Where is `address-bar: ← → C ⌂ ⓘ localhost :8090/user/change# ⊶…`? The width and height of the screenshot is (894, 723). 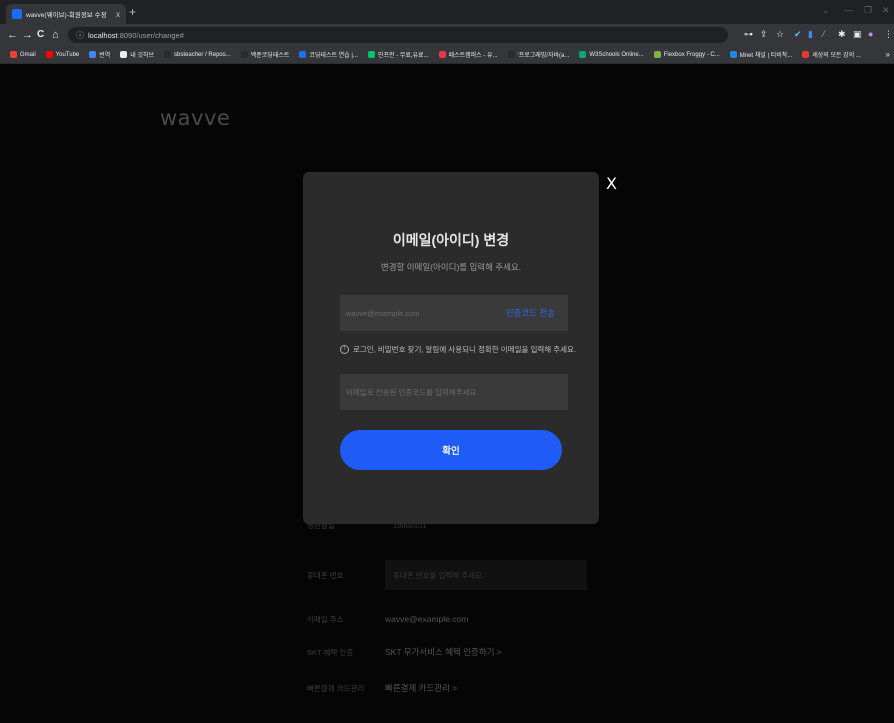 address-bar: ← → C ⌂ ⓘ localhost :8090/user/change# ⊶… is located at coordinates (447, 35).